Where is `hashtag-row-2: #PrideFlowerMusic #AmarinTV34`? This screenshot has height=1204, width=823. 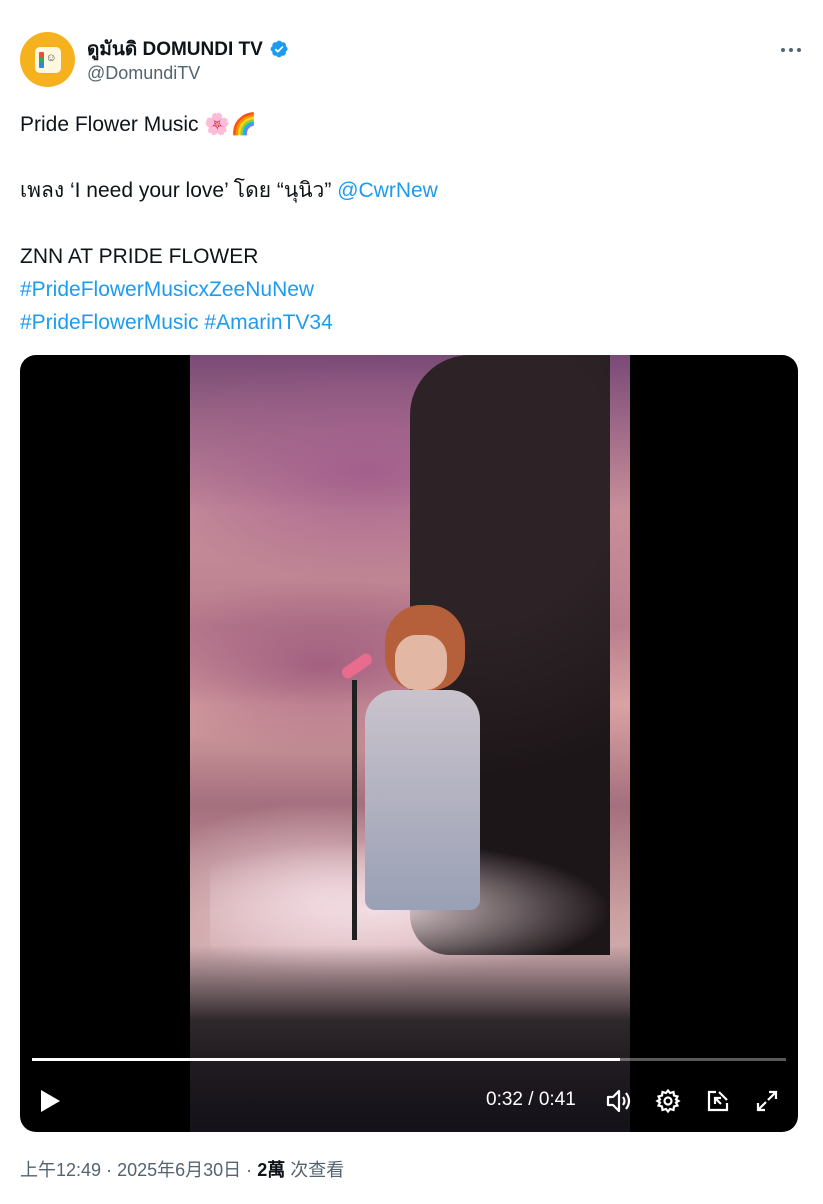 hashtag-row-2: #PrideFlowerMusic #AmarinTV34 is located at coordinates (410, 322).